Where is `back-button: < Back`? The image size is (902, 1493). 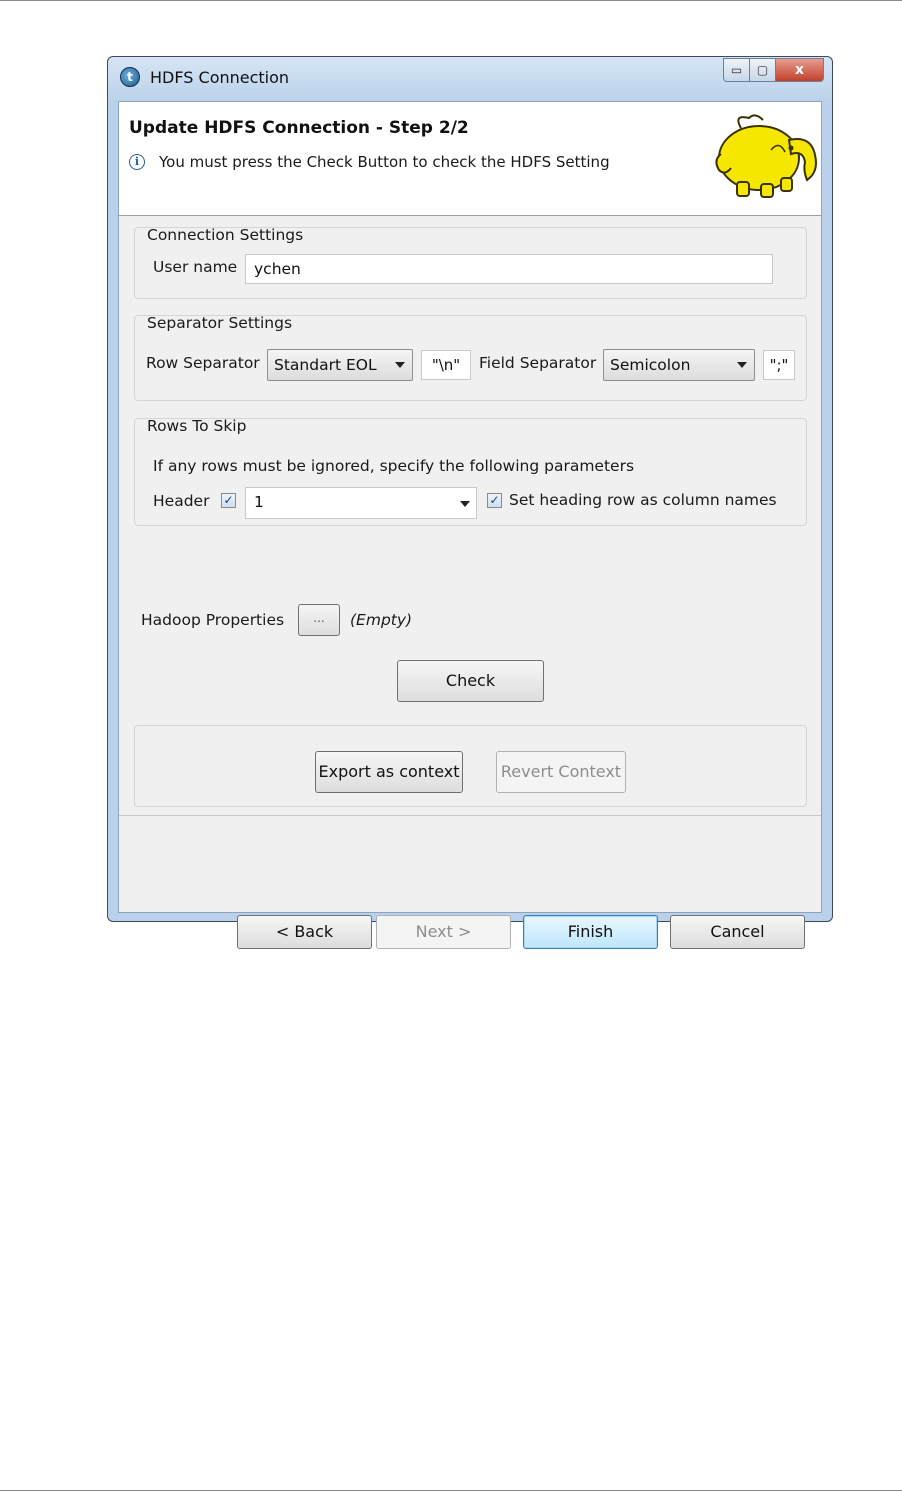
back-button: < Back is located at coordinates (304, 932).